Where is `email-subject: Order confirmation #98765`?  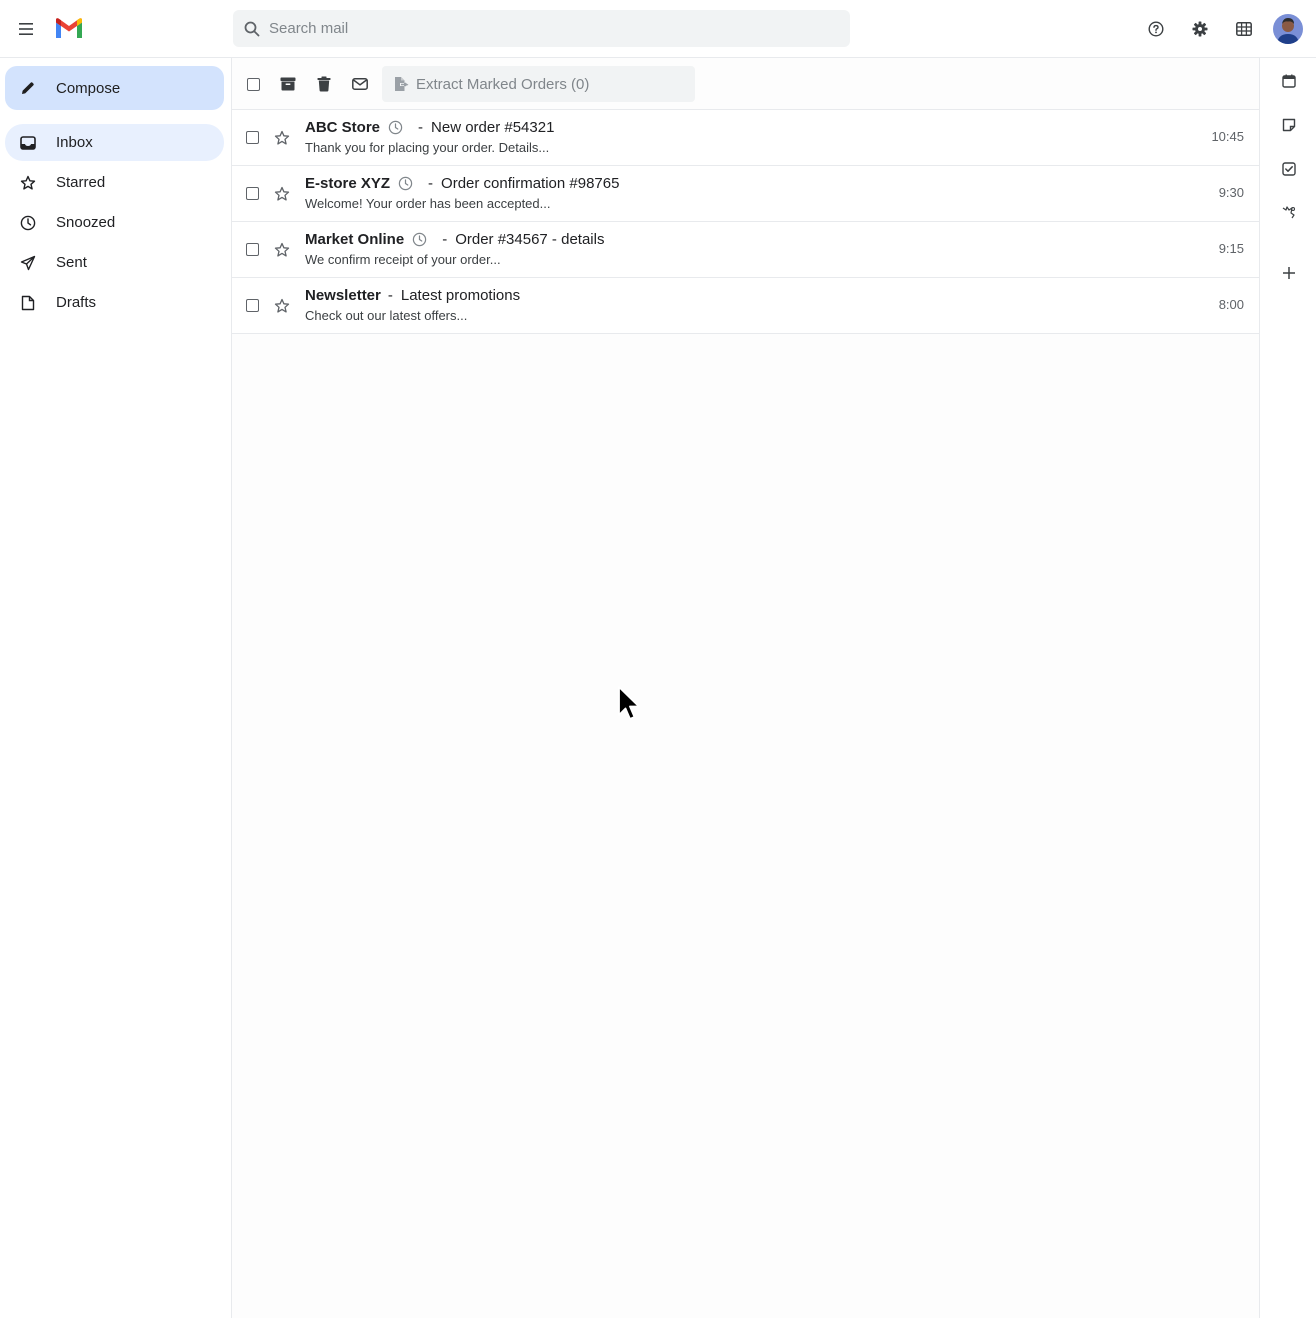
email-subject: Order confirmation #98765 is located at coordinates (530, 183).